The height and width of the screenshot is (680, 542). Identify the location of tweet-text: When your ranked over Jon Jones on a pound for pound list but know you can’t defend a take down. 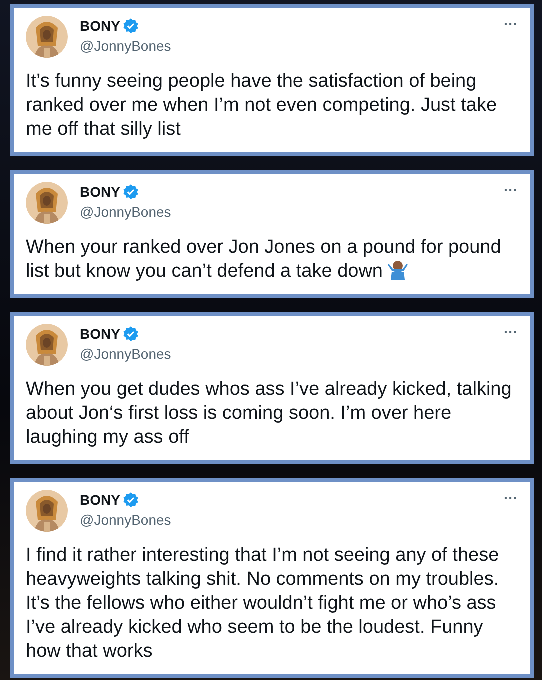
(264, 260).